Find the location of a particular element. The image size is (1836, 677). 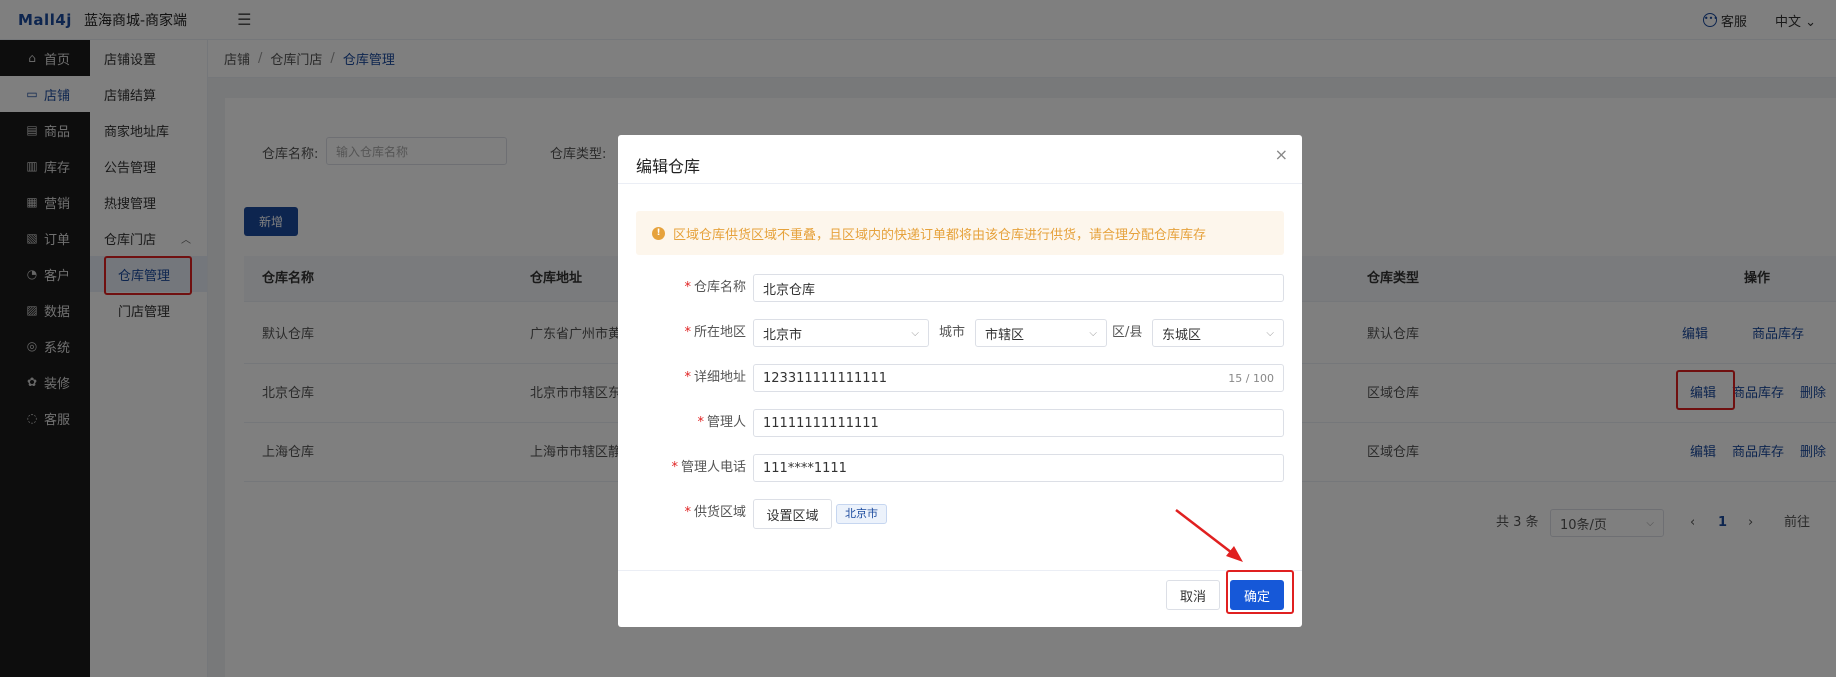

manager-phone-input: 111****1111 is located at coordinates (1018, 468).